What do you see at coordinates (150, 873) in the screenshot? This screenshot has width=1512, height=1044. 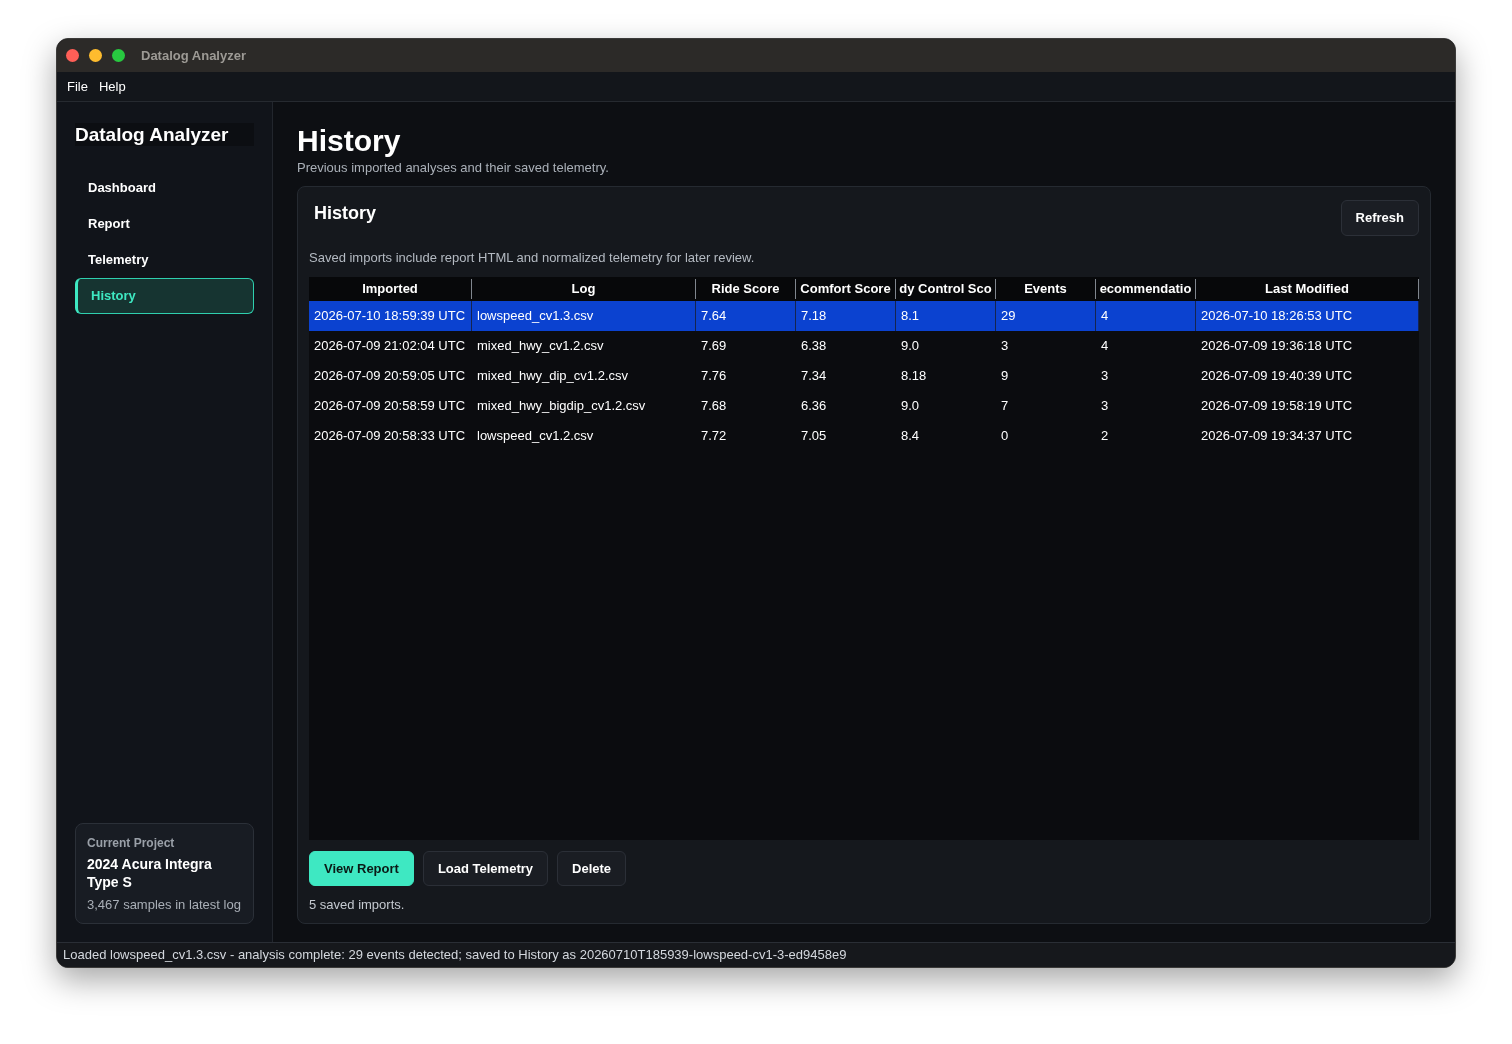 I see `project-name: 2024 Acura Integra Type S` at bounding box center [150, 873].